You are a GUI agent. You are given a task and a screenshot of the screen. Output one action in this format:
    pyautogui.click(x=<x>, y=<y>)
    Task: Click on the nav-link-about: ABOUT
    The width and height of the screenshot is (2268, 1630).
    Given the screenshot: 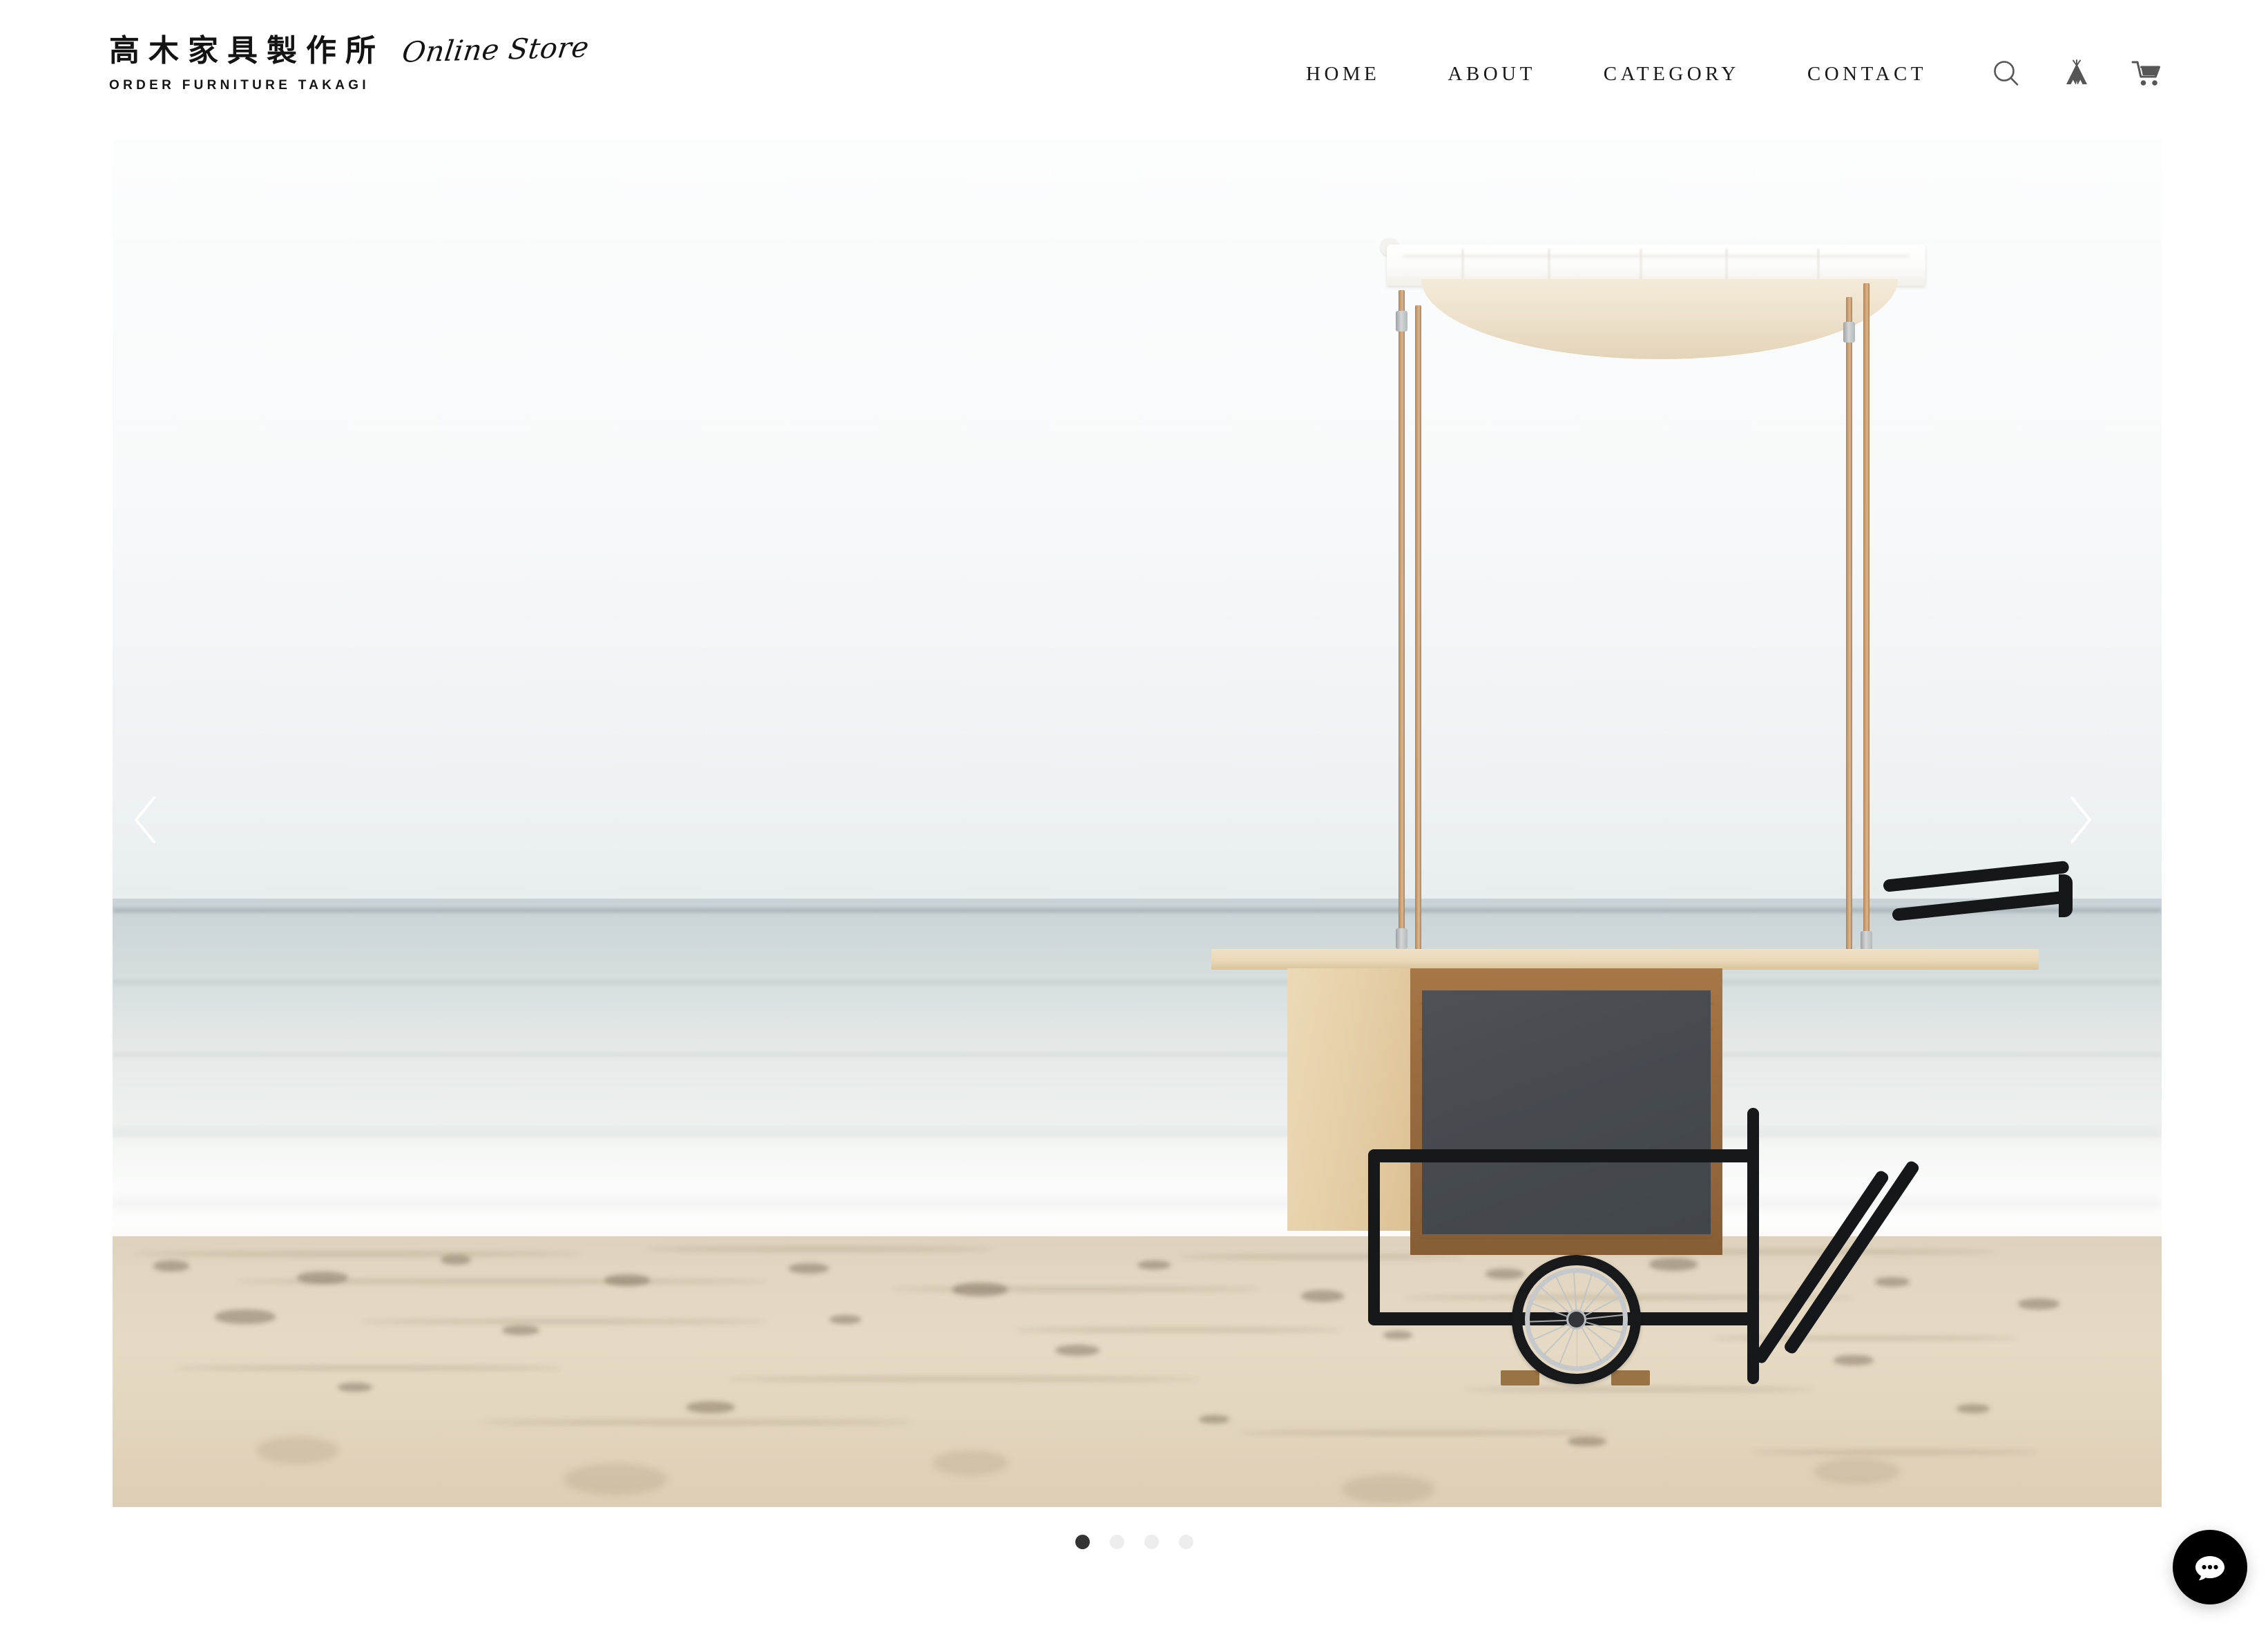 What is the action you would take?
    pyautogui.click(x=1491, y=74)
    